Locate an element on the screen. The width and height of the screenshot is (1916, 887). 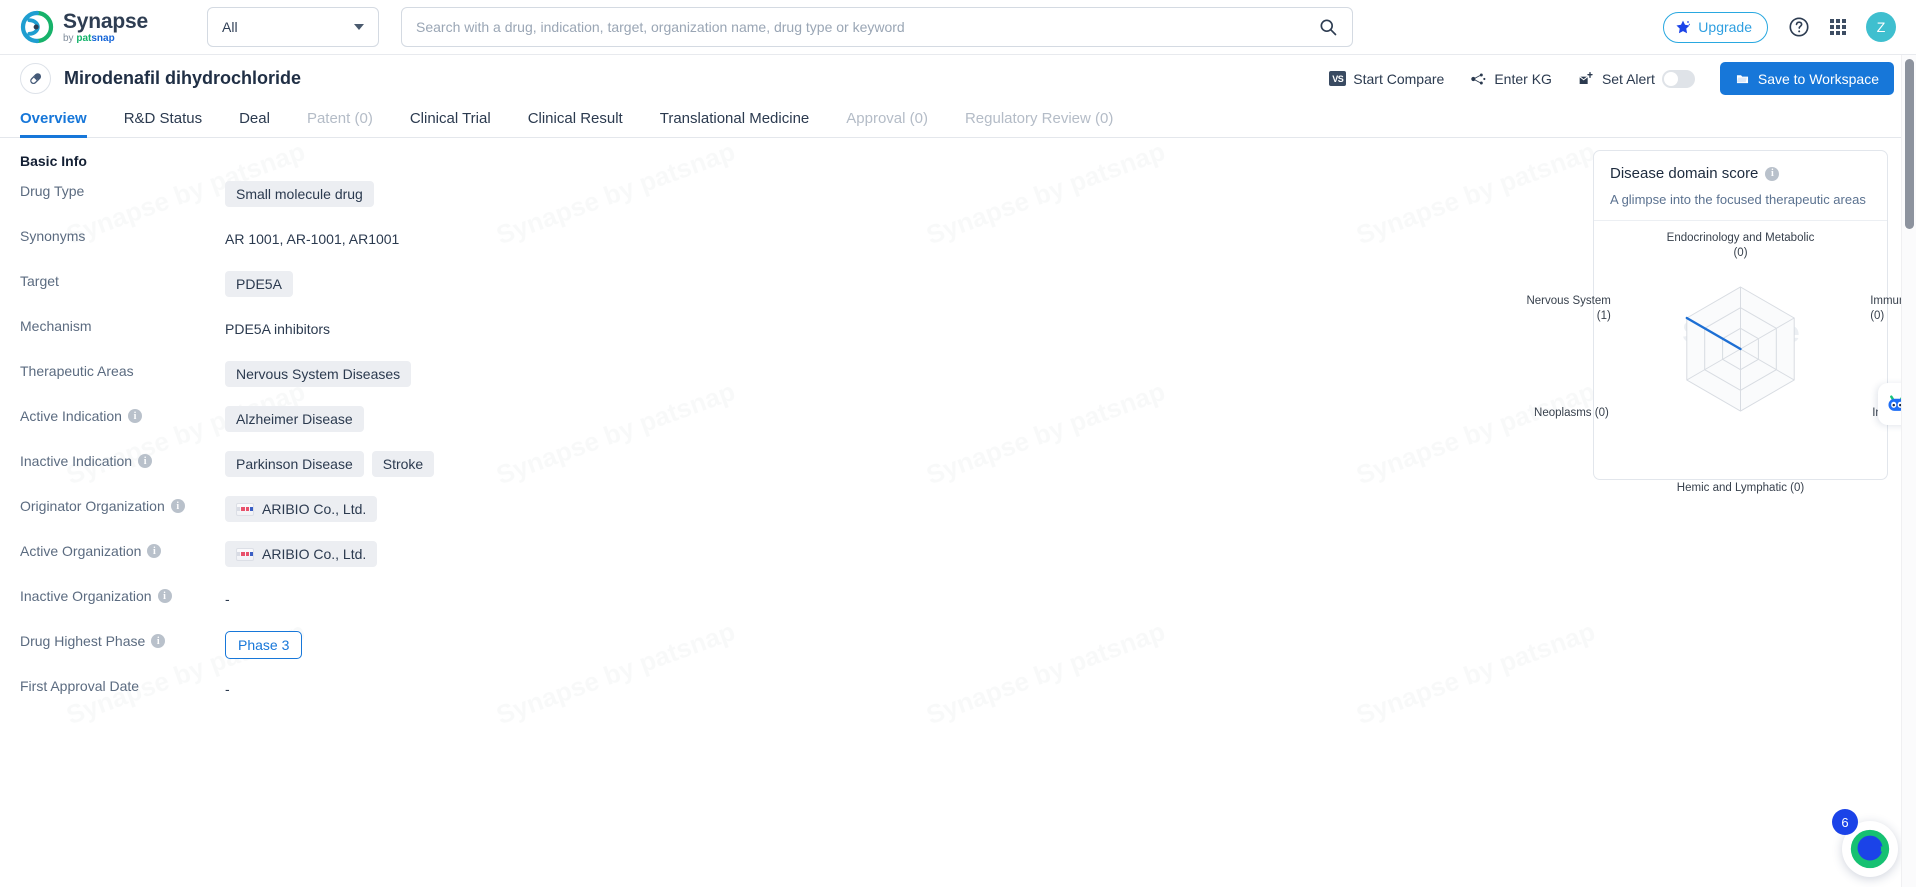
alert-mail-icon is located at coordinates (1586, 77).